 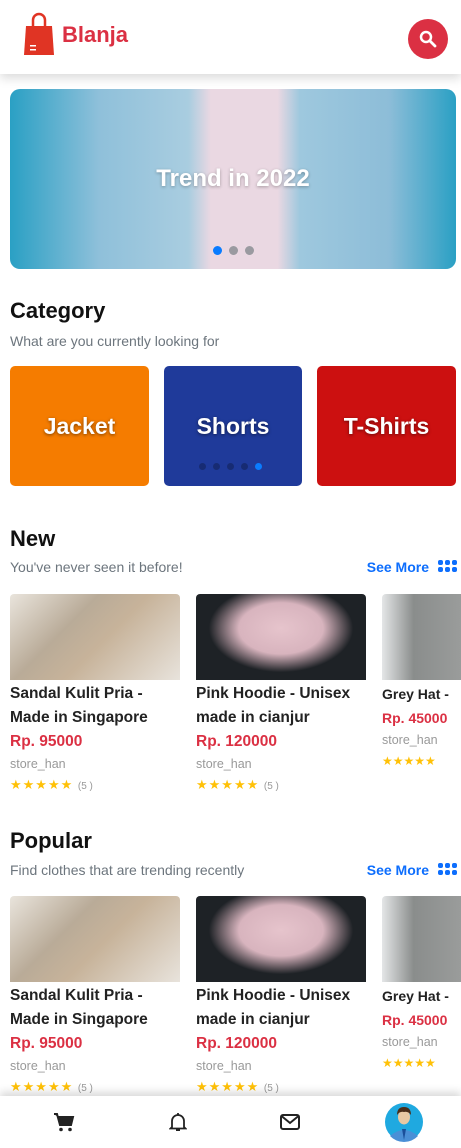 What do you see at coordinates (398, 870) in the screenshot?
I see `popular-see-more-link: See More` at bounding box center [398, 870].